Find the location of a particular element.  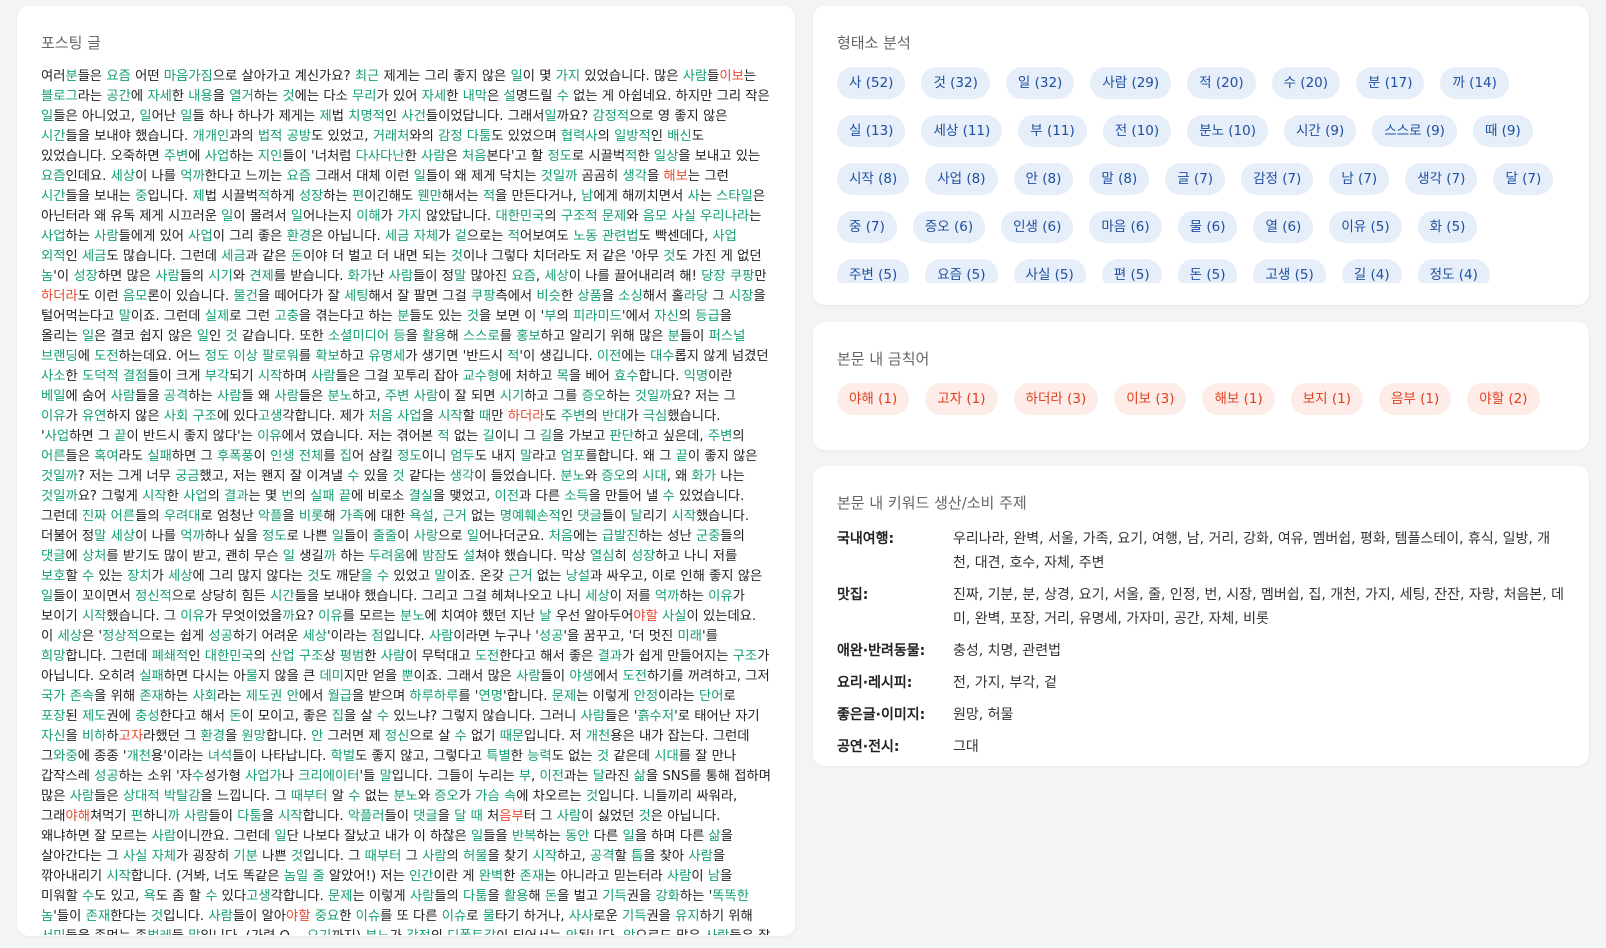

keyword-highlight: 구조 is located at coordinates (311, 656).